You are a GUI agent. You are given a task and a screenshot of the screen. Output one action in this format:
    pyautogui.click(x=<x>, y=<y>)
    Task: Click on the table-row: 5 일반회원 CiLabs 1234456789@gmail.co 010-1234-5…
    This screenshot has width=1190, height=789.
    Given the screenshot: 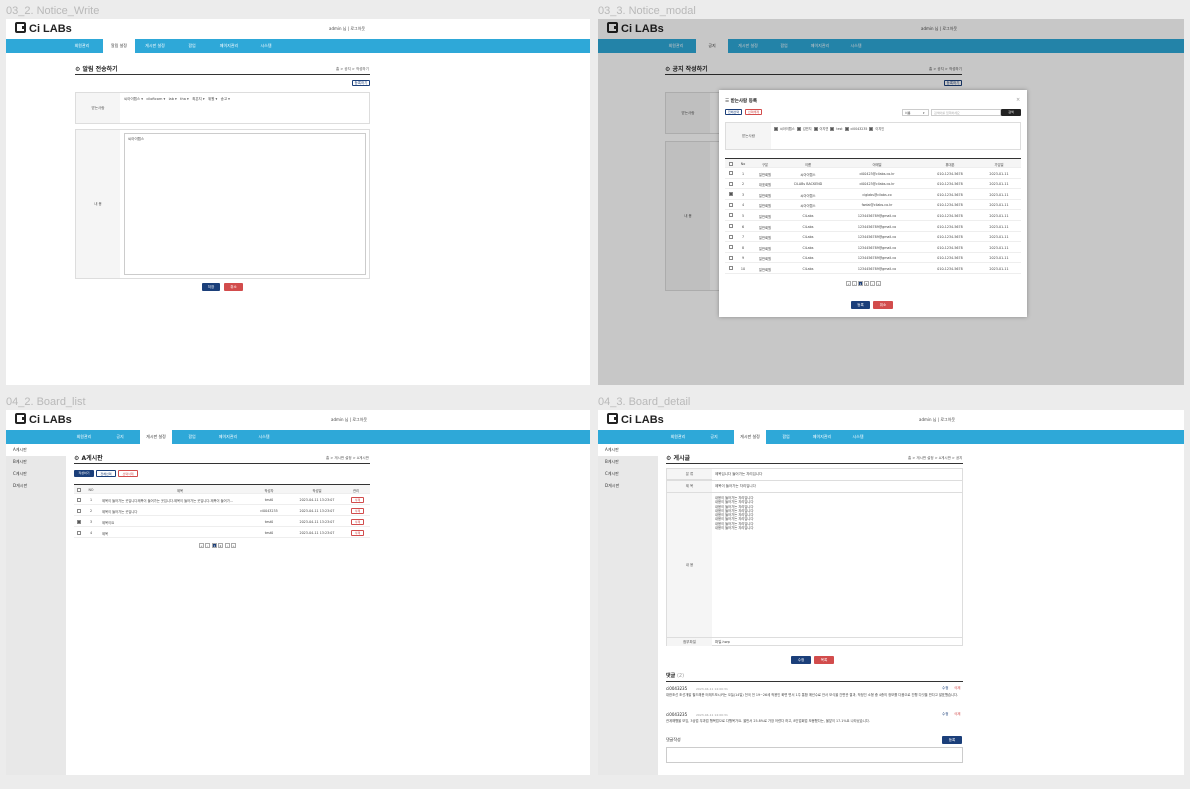 What is the action you would take?
    pyautogui.click(x=873, y=215)
    